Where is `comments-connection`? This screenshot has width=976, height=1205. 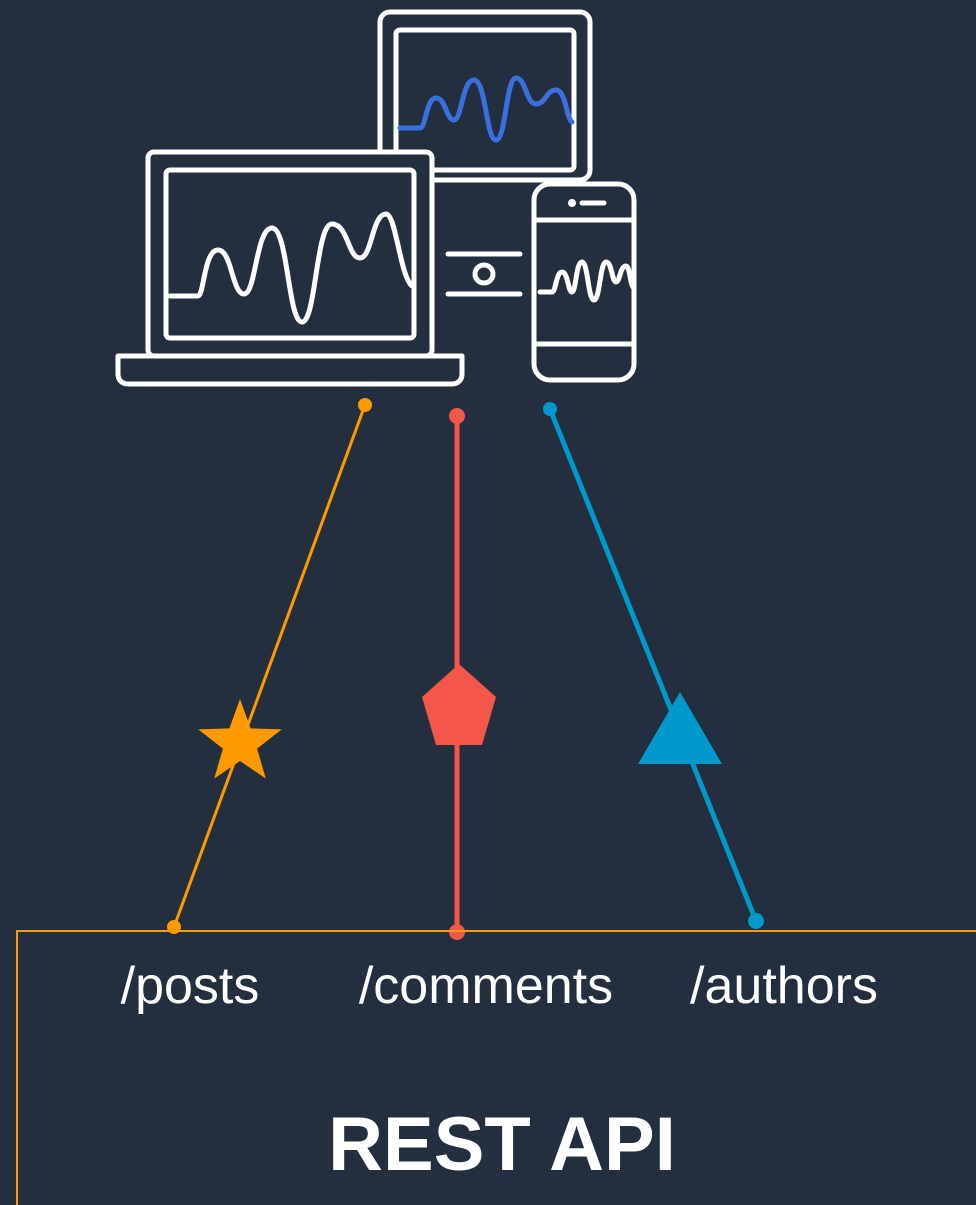
comments-connection is located at coordinates (459, 674).